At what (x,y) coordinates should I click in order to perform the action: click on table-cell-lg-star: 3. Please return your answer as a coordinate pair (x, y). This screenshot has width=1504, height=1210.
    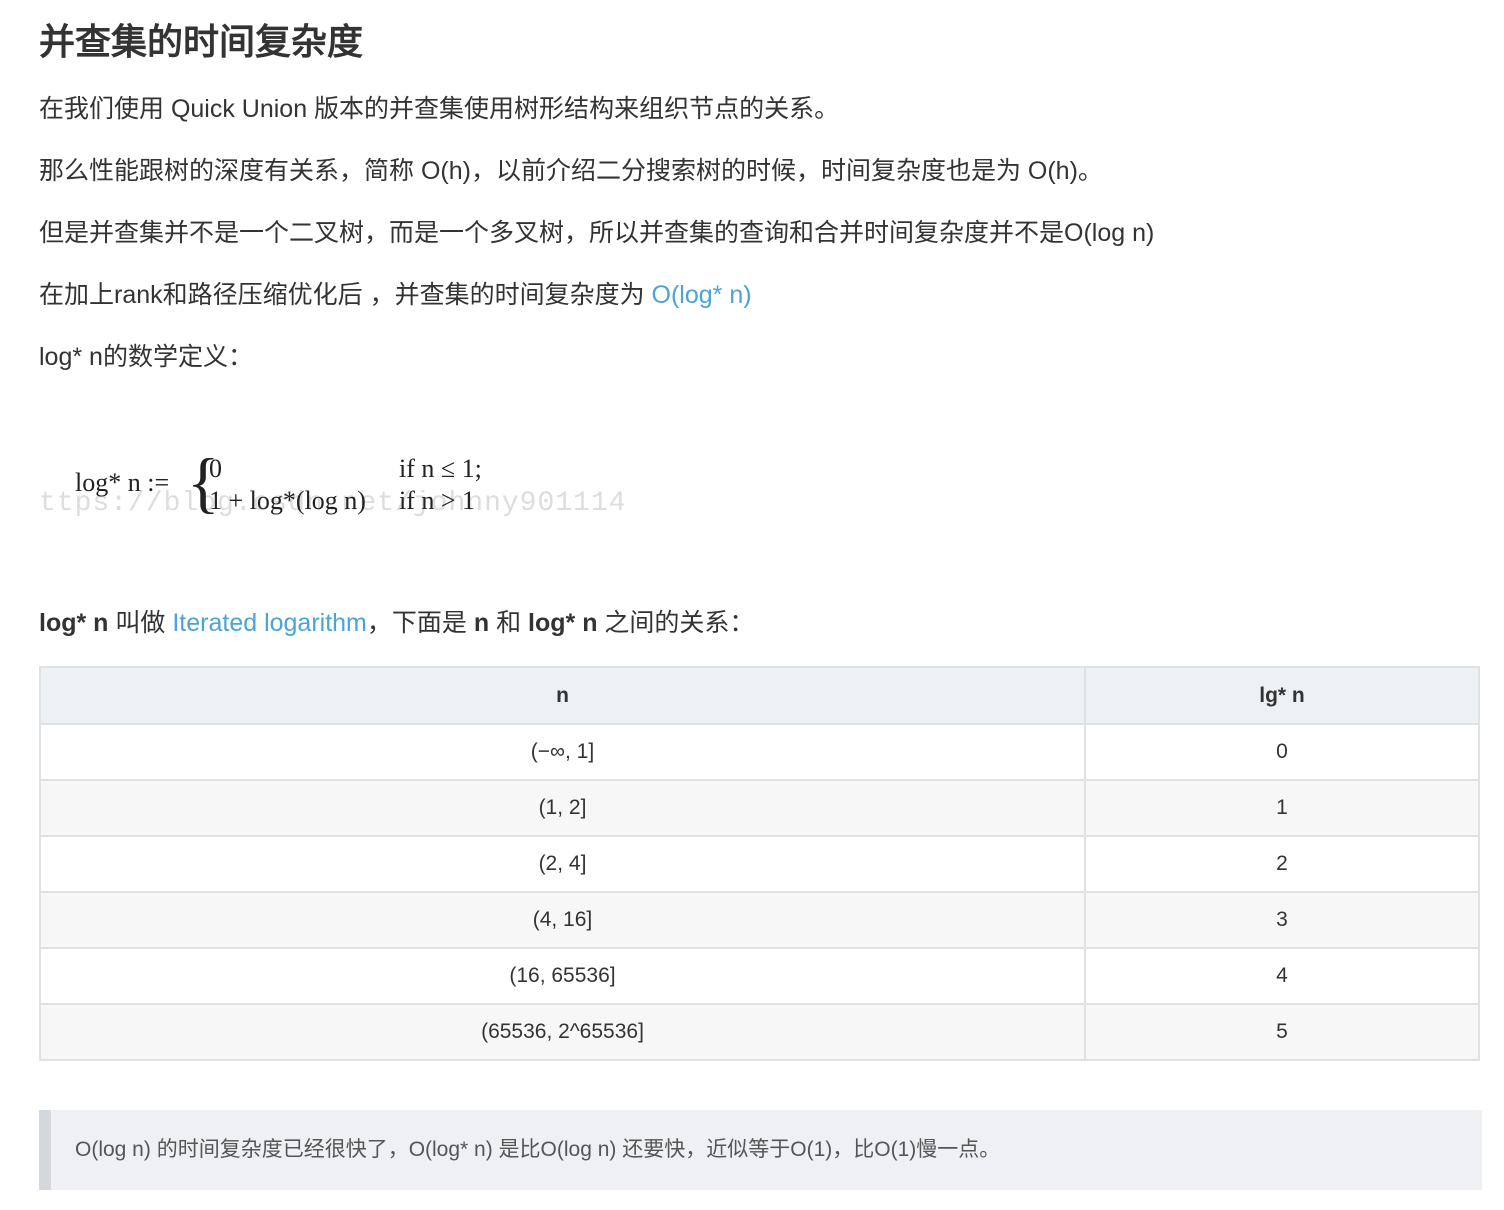
    Looking at the image, I should click on (1282, 920).